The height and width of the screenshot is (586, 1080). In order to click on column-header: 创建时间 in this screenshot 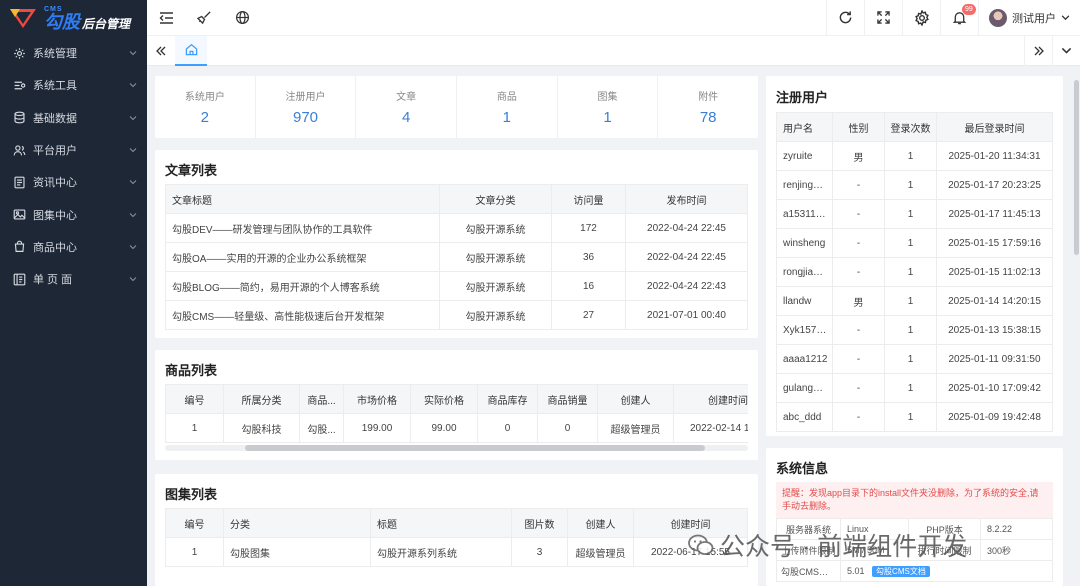, I will do `click(710, 399)`.